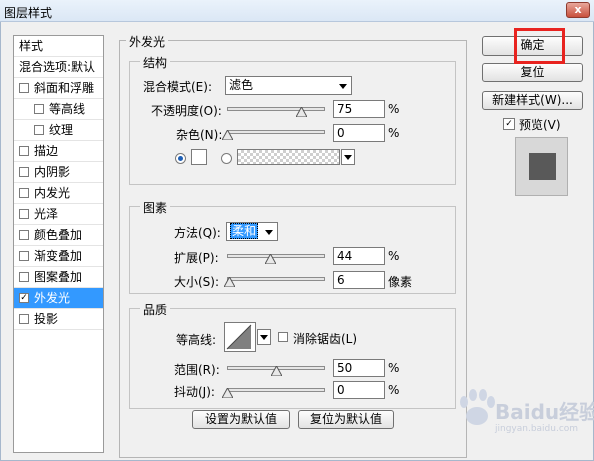 This screenshot has width=594, height=461. Describe the element at coordinates (39, 130) in the screenshot. I see `texture-checkbox` at that location.